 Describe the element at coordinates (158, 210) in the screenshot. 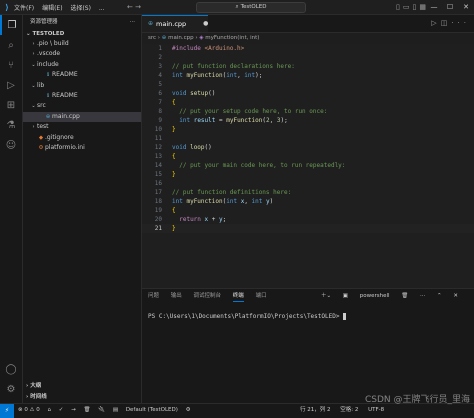

I see `line-number: 19` at that location.